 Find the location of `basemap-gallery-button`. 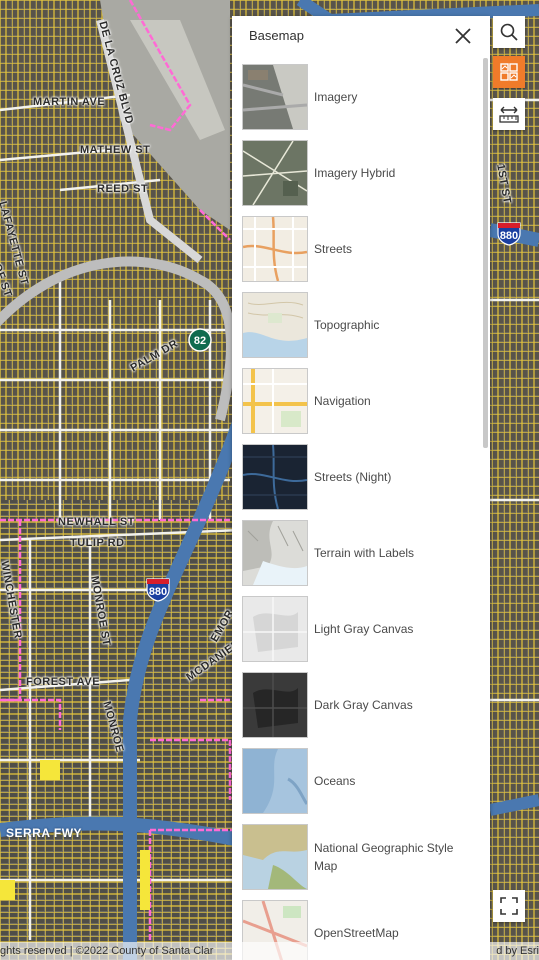

basemap-gallery-button is located at coordinates (509, 72).